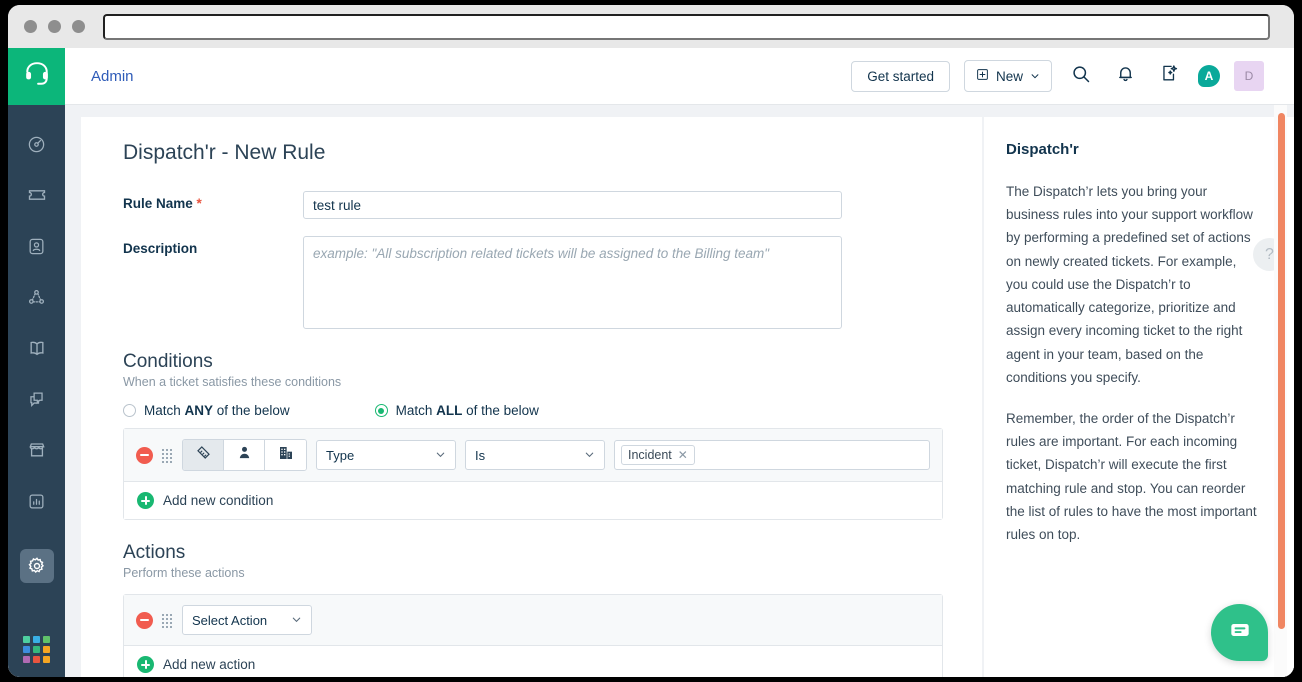 The height and width of the screenshot is (682, 1302). What do you see at coordinates (772, 455) in the screenshot?
I see `condition-value-tokenfield: Incident ✕` at bounding box center [772, 455].